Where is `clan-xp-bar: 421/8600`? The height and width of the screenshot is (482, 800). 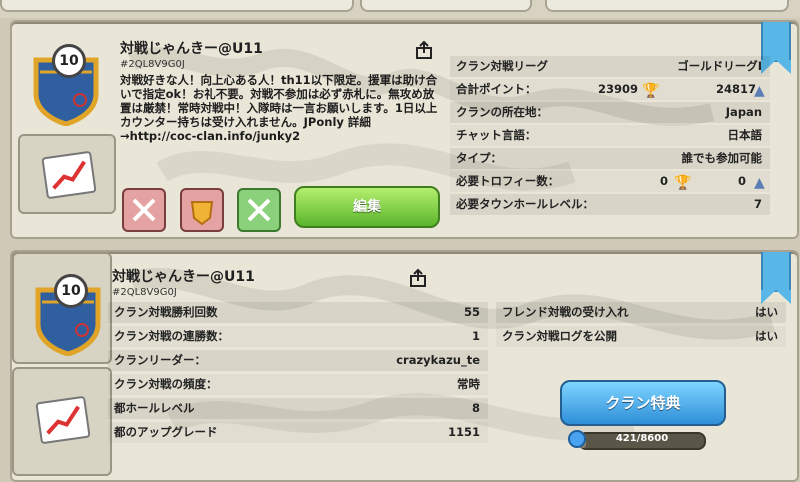 clan-xp-bar: 421/8600 is located at coordinates (642, 441).